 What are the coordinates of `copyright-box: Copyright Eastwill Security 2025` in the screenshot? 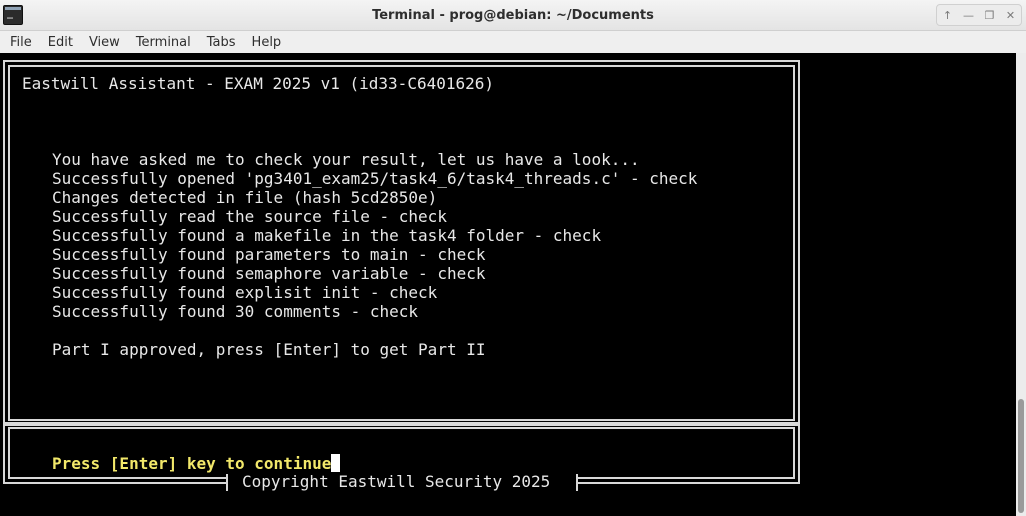 It's located at (402, 481).